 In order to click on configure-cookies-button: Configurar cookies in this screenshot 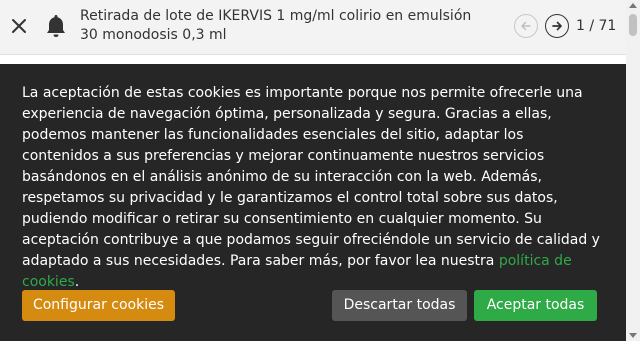, I will do `click(98, 305)`.